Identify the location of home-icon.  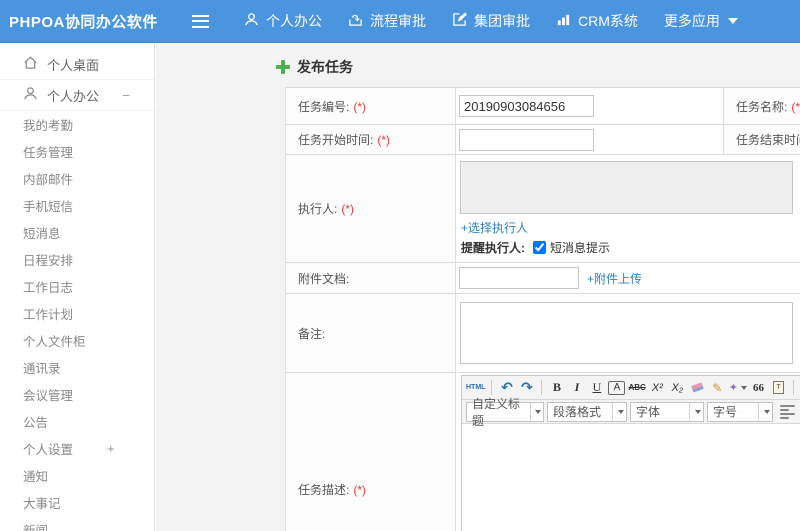
(35, 64).